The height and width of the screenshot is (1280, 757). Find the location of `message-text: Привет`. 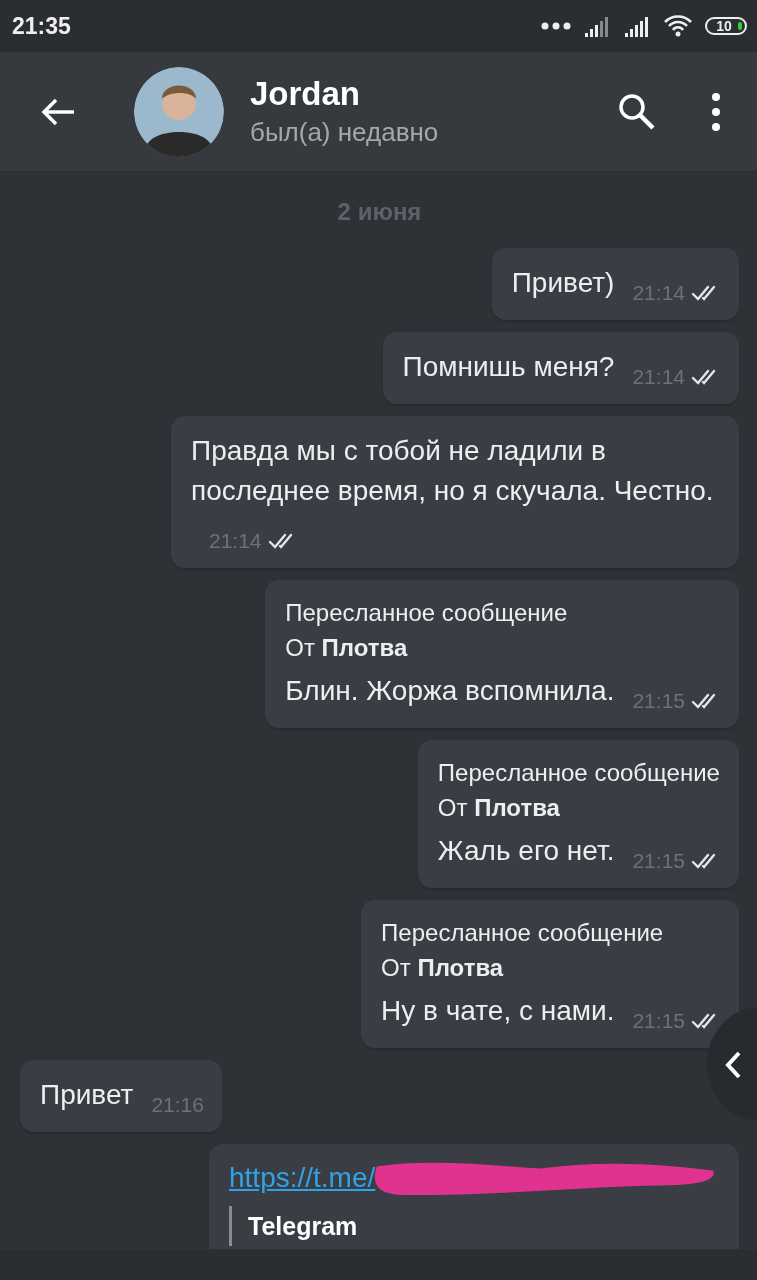

message-text: Привет is located at coordinates (87, 1094).